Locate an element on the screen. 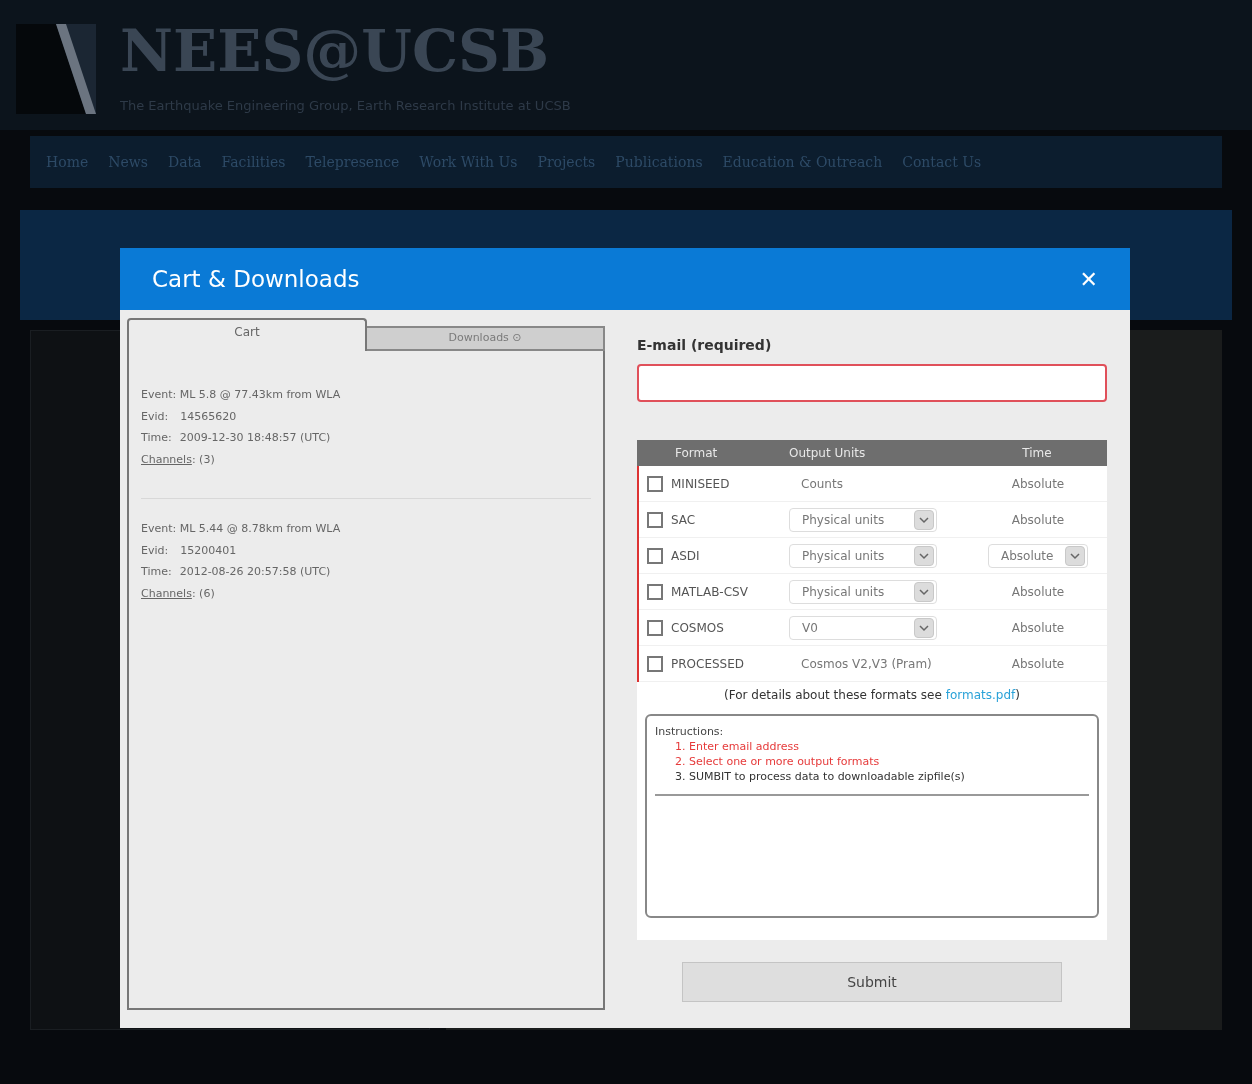 This screenshot has width=1252, height=1084. nav-link: News is located at coordinates (128, 162).